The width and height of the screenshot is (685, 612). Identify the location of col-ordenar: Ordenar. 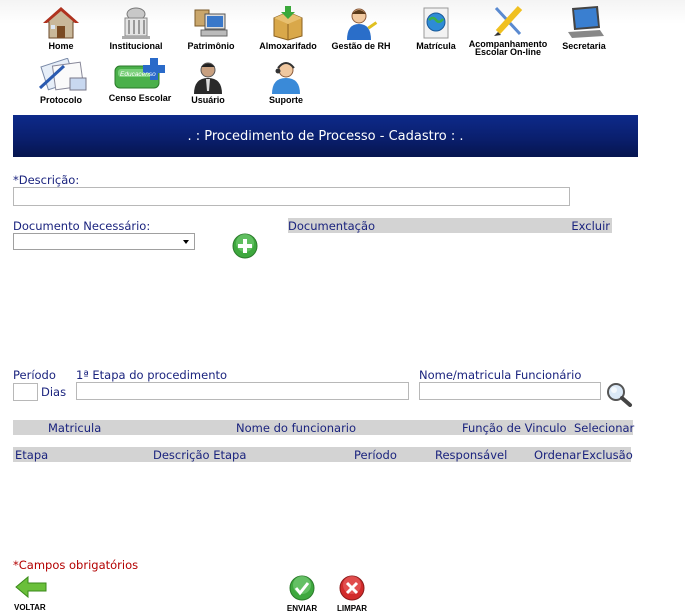
(558, 455).